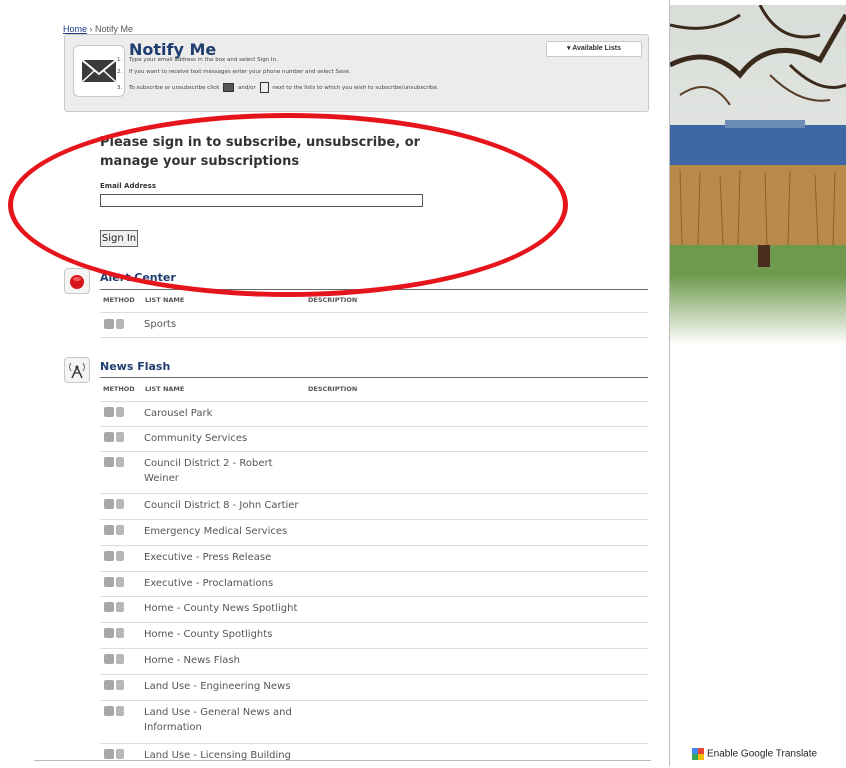 Image resolution: width=846 pixels, height=768 pixels. I want to click on breadcrumb-home-link: Home, so click(75, 29).